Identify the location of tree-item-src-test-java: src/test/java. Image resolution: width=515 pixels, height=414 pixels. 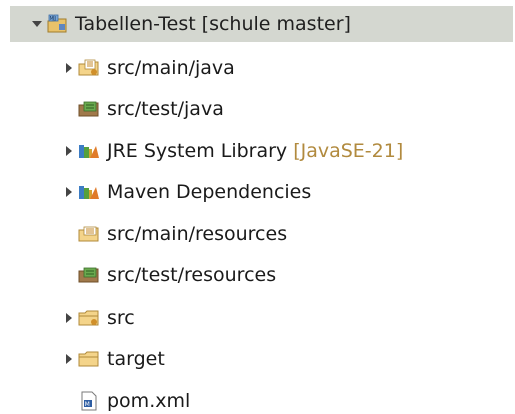
(151, 109).